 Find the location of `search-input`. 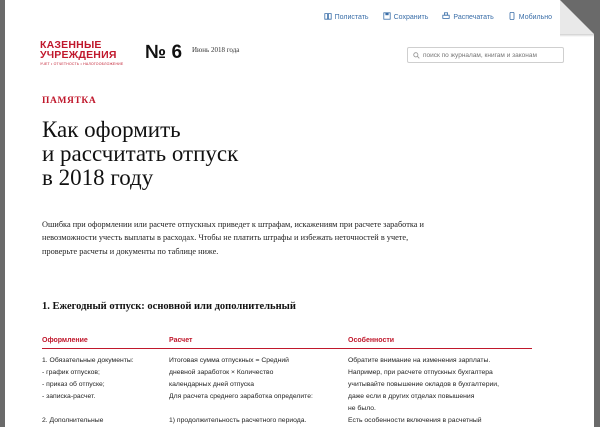

search-input is located at coordinates (490, 55).